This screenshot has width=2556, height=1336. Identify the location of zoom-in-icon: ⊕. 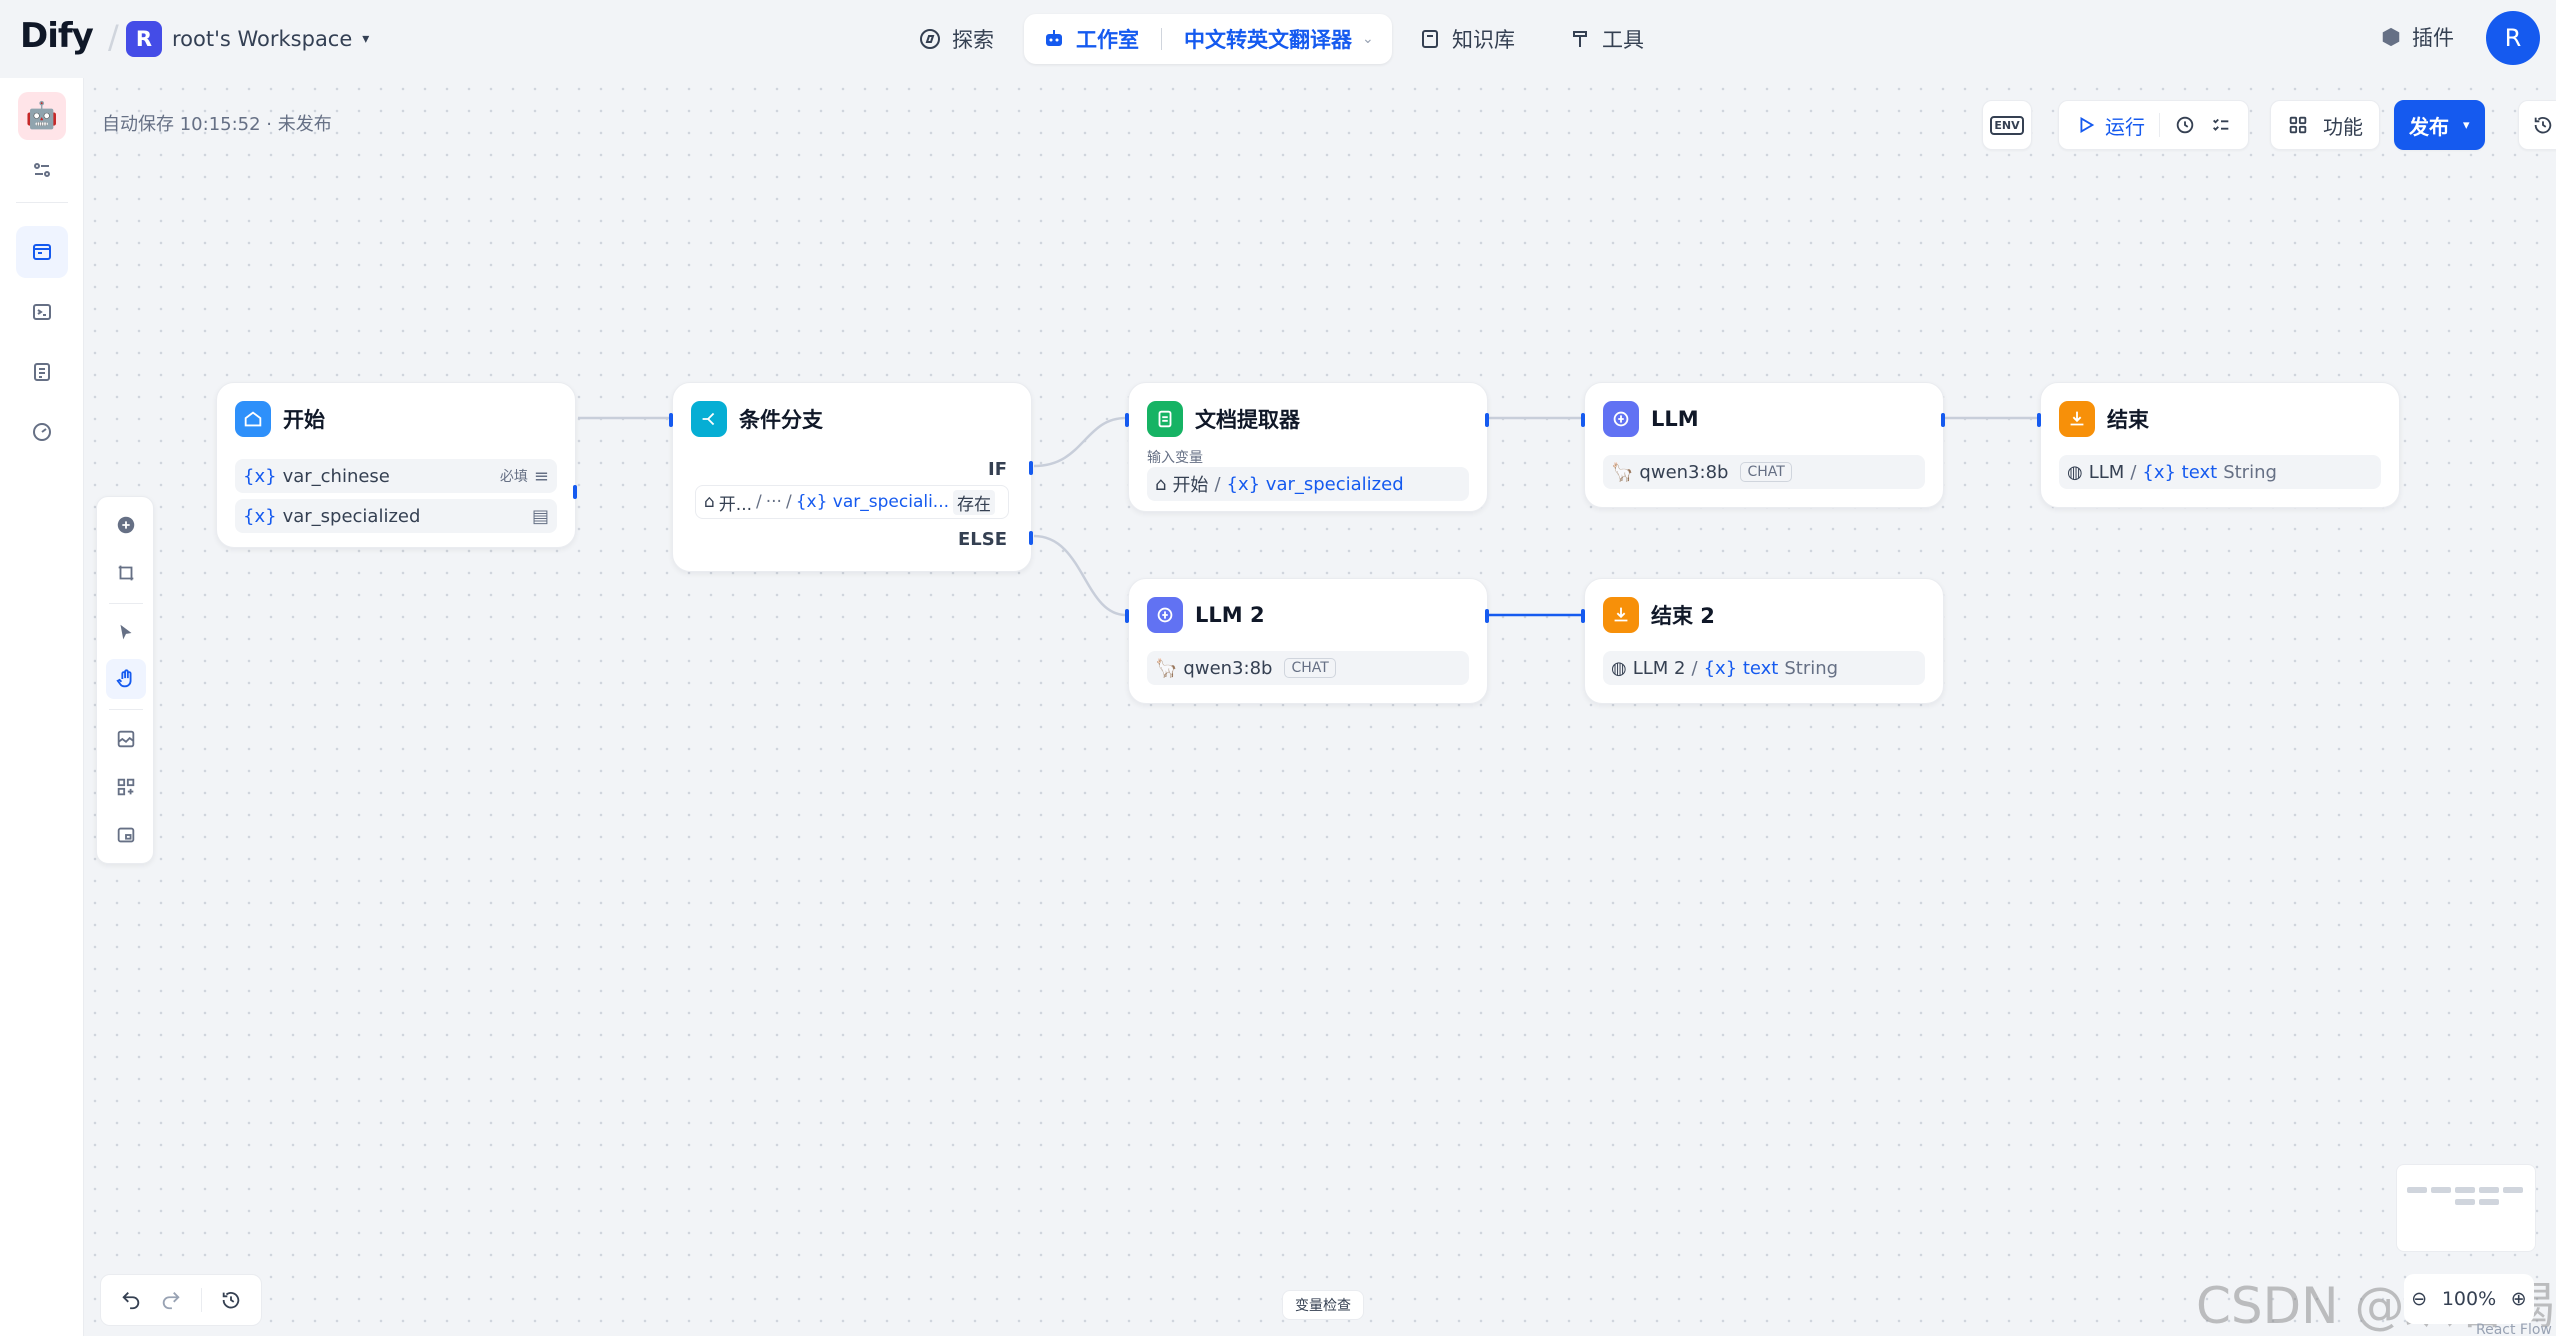
(2519, 1299).